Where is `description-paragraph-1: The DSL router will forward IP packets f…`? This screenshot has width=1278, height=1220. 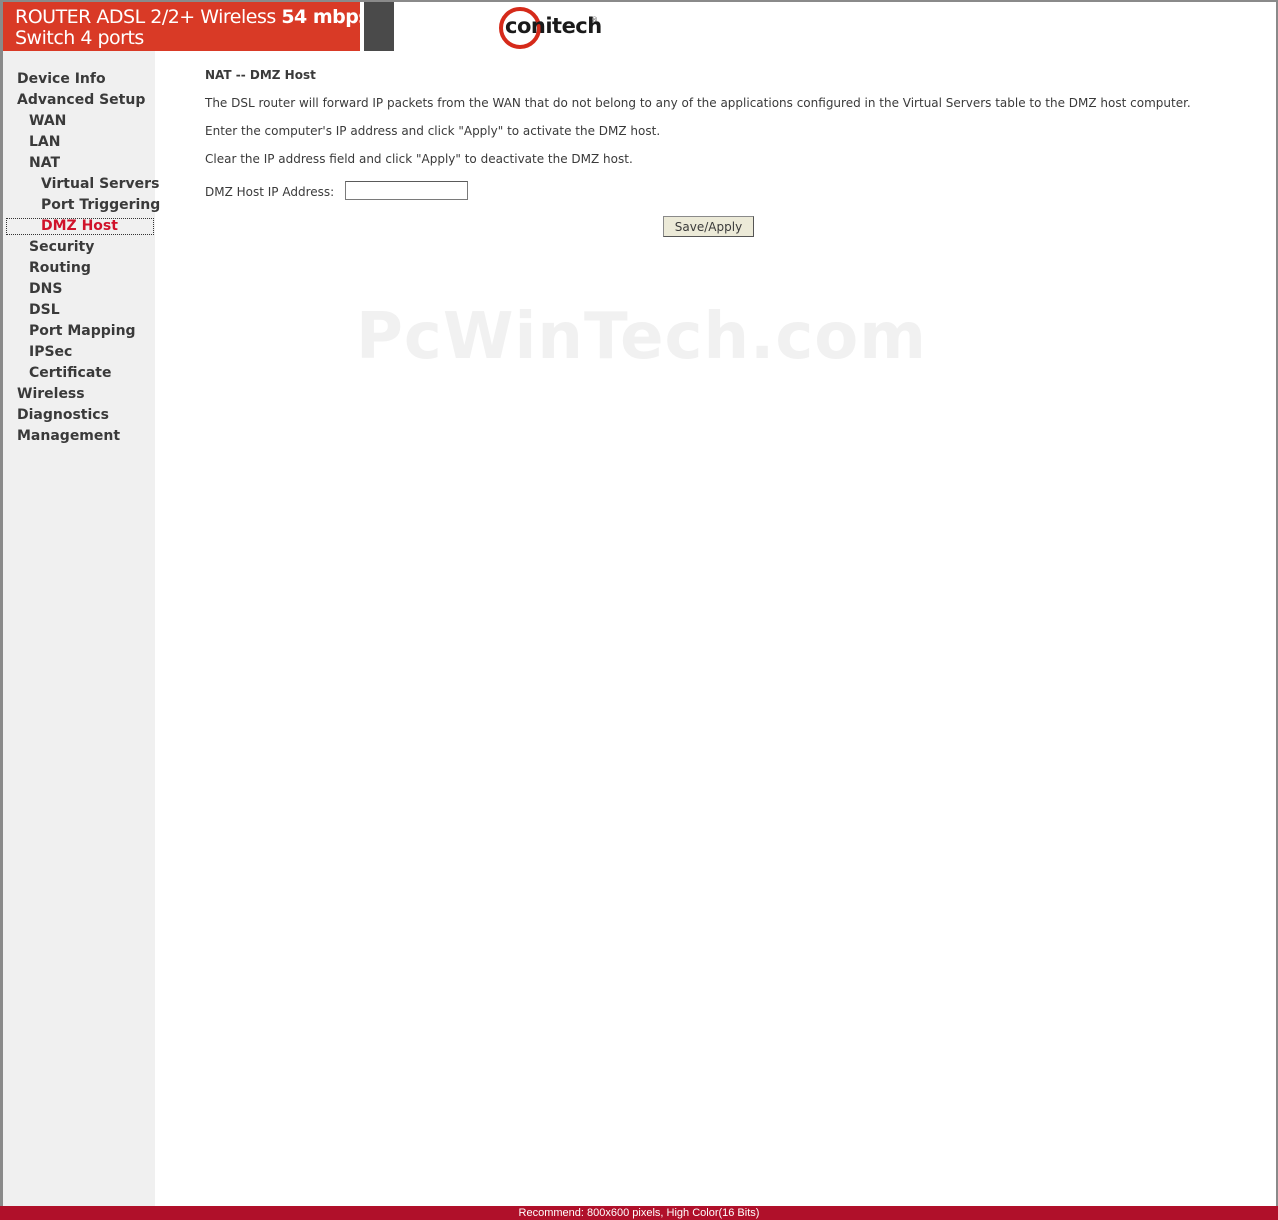
description-paragraph-1: The DSL router will forward IP packets f… is located at coordinates (698, 103).